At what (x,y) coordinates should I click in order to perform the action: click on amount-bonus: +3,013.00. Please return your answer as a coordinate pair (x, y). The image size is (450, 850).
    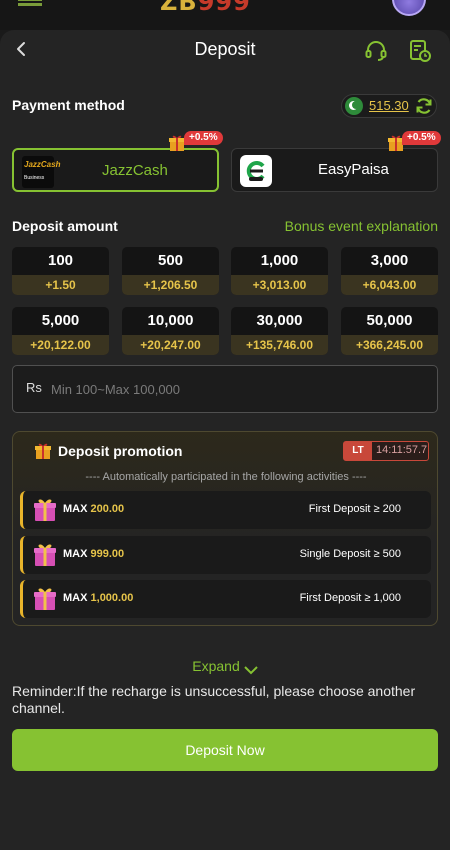
    Looking at the image, I should click on (279, 285).